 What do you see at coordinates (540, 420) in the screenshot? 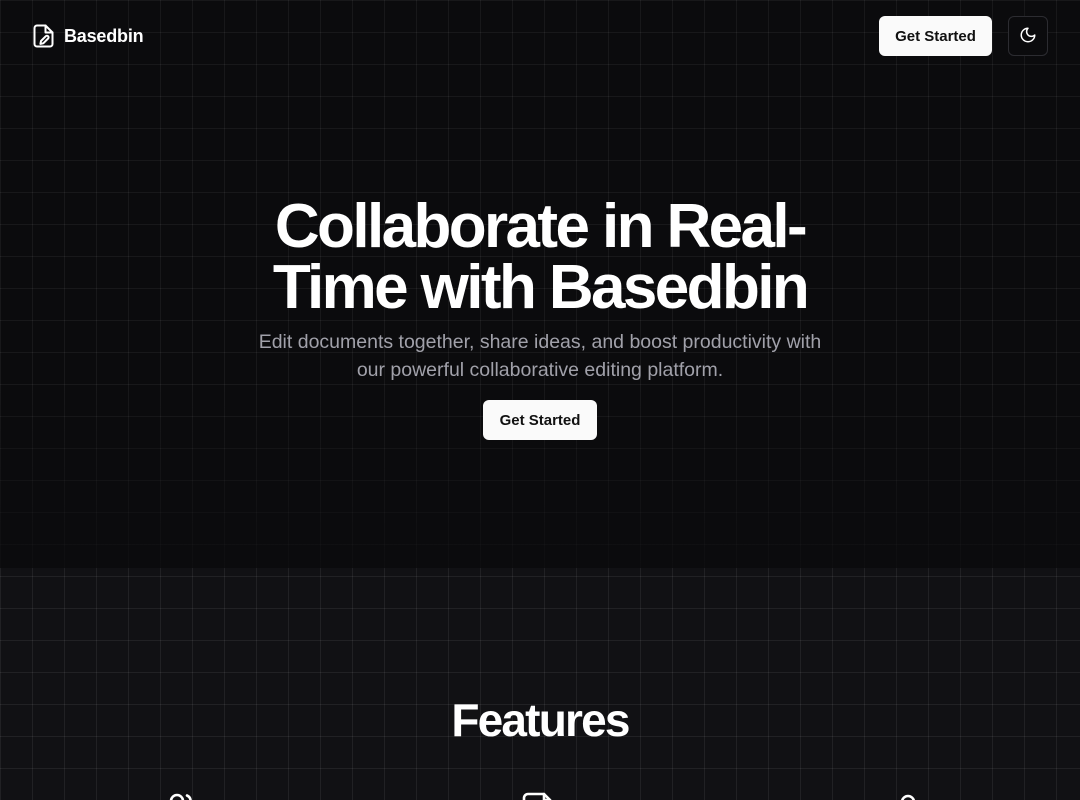
I see `hero-get-started-button: Get Started` at bounding box center [540, 420].